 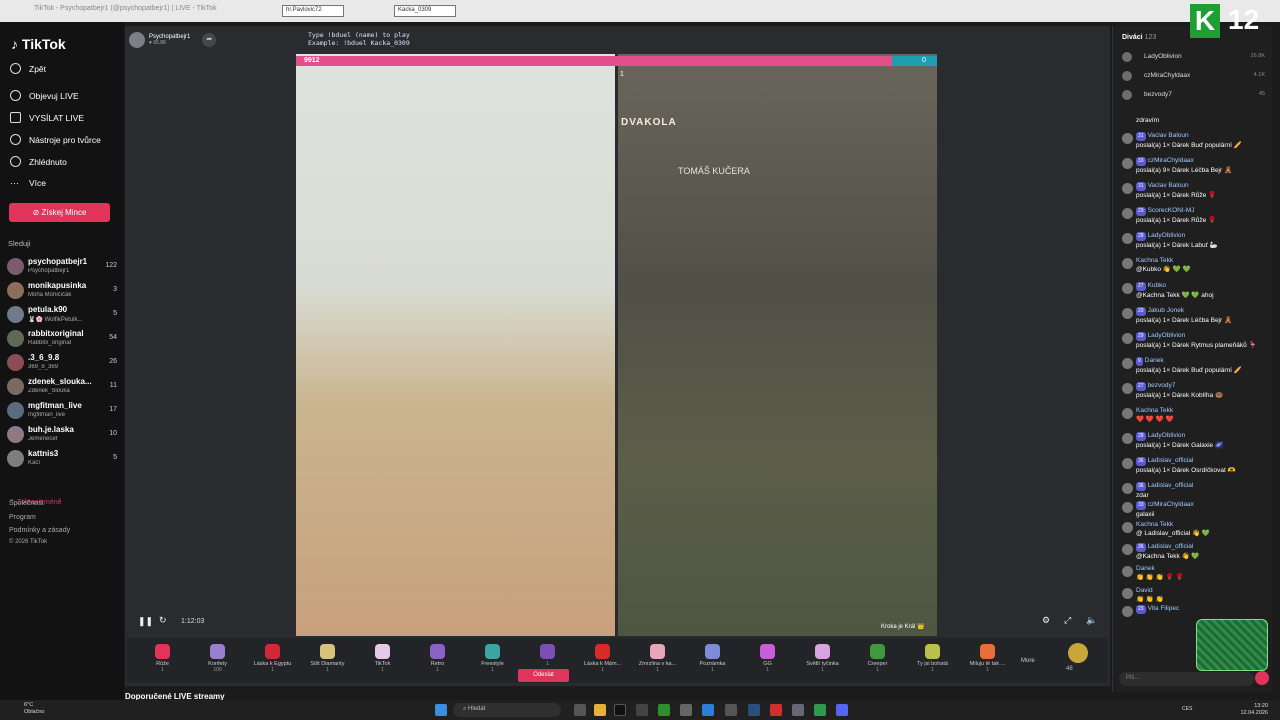 I want to click on tab-1: hr.Pavlovic72, so click(x=313, y=11).